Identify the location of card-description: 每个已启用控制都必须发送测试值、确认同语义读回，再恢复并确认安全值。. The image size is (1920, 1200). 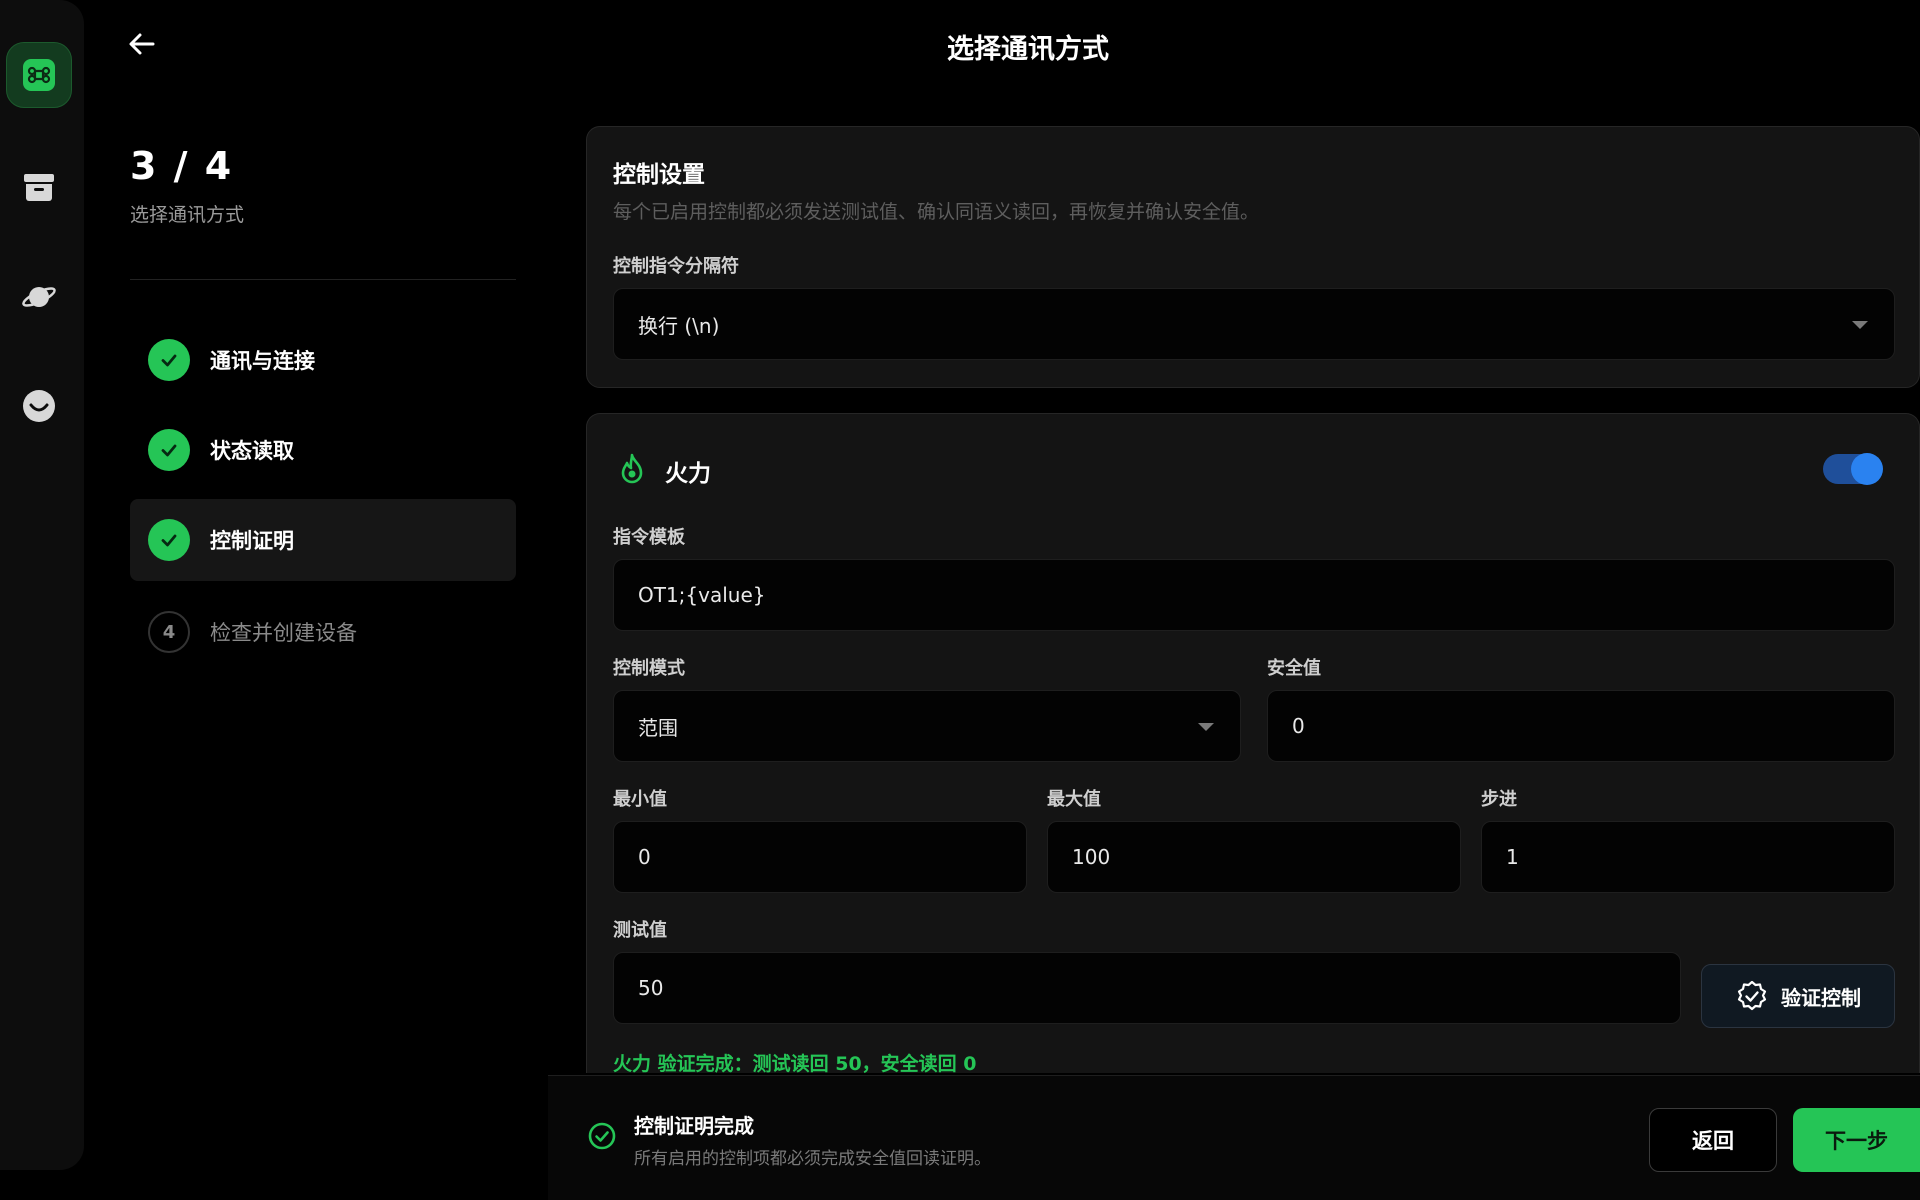
(936, 212).